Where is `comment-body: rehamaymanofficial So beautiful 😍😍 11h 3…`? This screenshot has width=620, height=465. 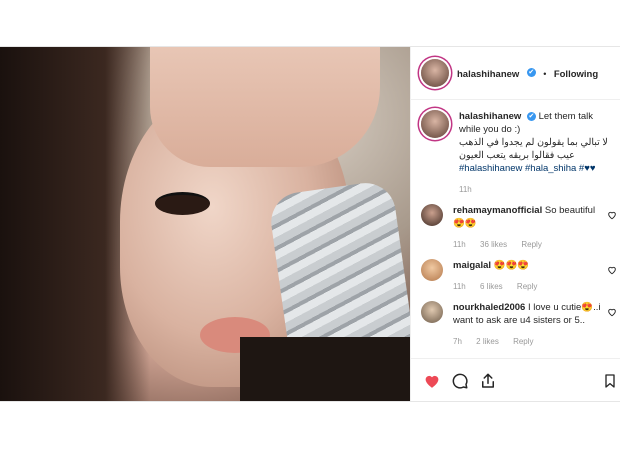
comment-body: rehamaymanofficial So beautiful 😍😍 11h 3… is located at coordinates (528, 227).